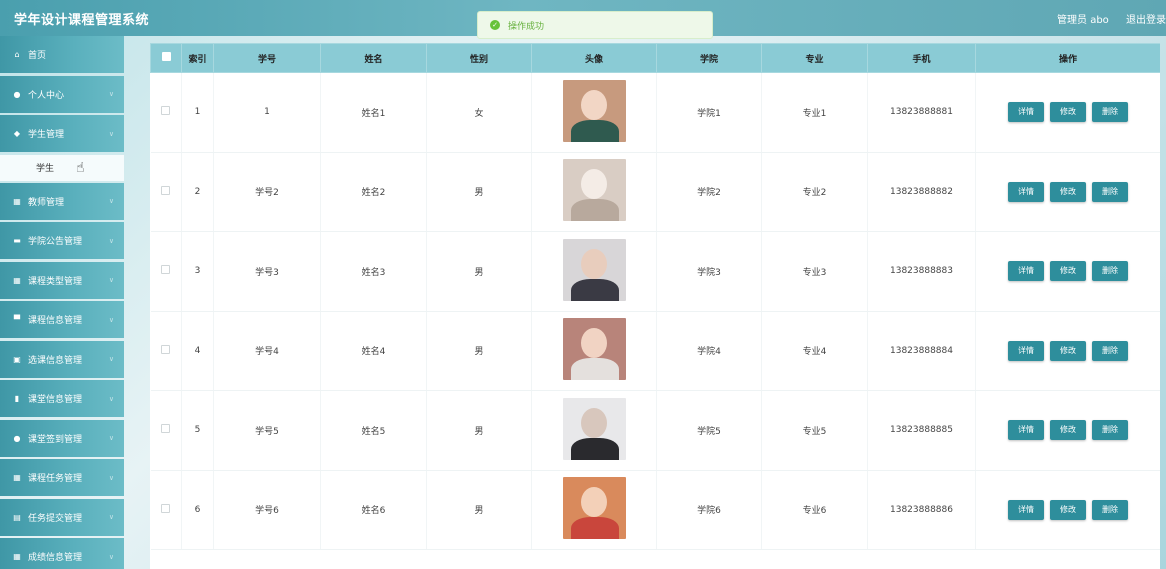 The height and width of the screenshot is (569, 1166). Describe the element at coordinates (1146, 20) in the screenshot. I see `logout-button: 退出登录` at that location.